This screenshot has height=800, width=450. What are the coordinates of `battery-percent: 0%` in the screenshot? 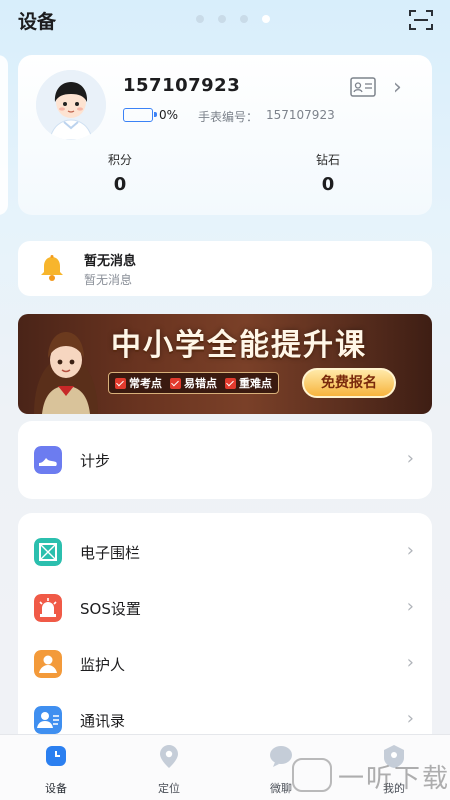 It's located at (169, 115).